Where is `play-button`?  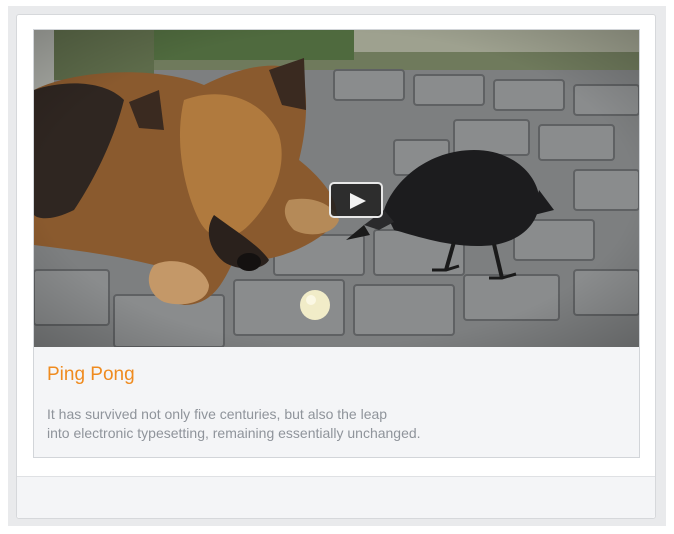 play-button is located at coordinates (356, 200).